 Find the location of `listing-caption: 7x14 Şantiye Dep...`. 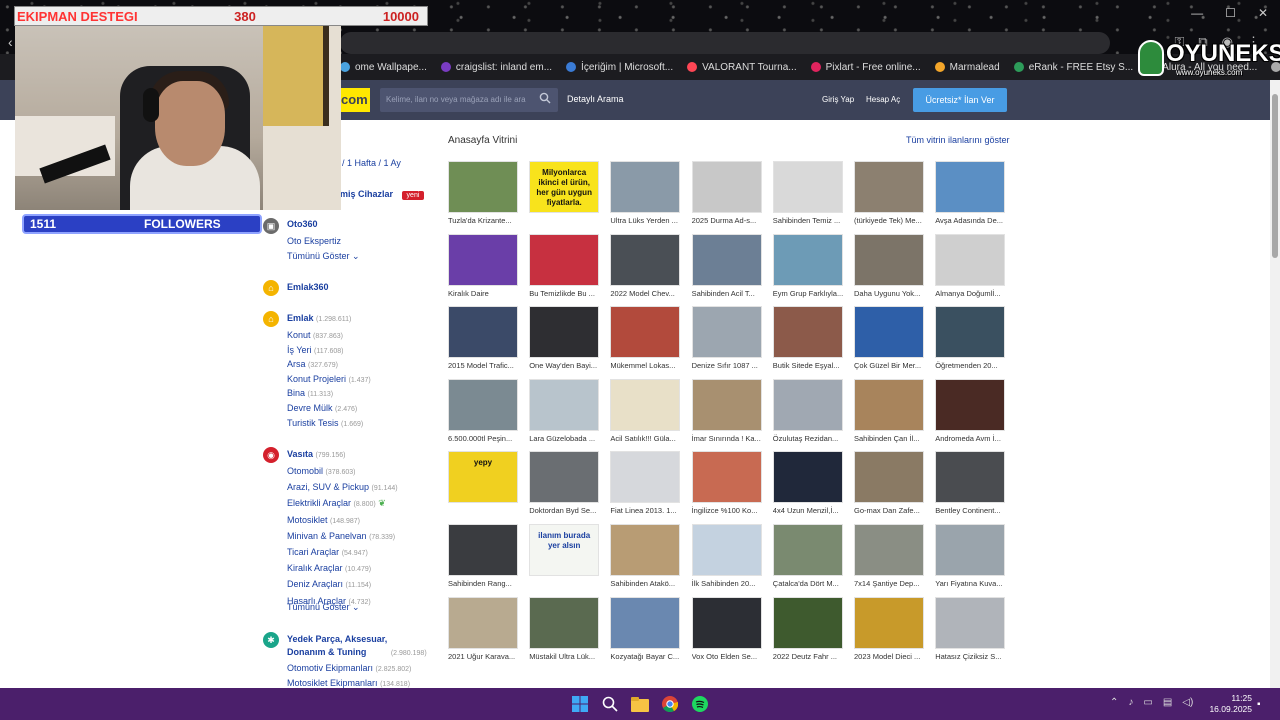

listing-caption: 7x14 Şantiye Dep... is located at coordinates (891, 583).